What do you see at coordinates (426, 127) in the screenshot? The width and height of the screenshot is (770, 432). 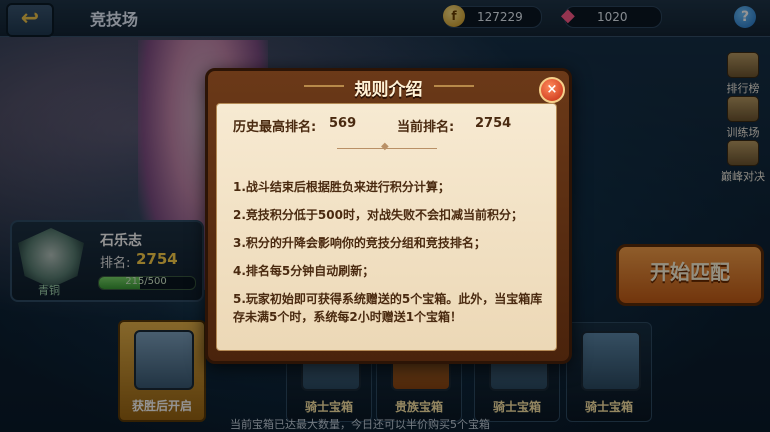 I see `current-rank-label: 当前排名:` at bounding box center [426, 127].